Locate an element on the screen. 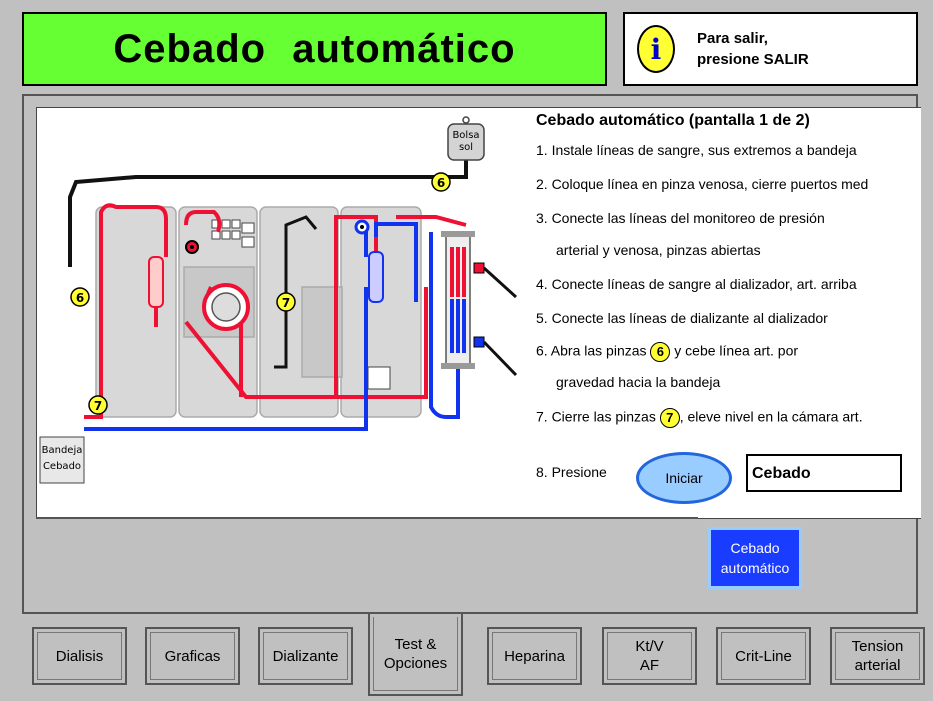  priming-tray is located at coordinates (62, 460).